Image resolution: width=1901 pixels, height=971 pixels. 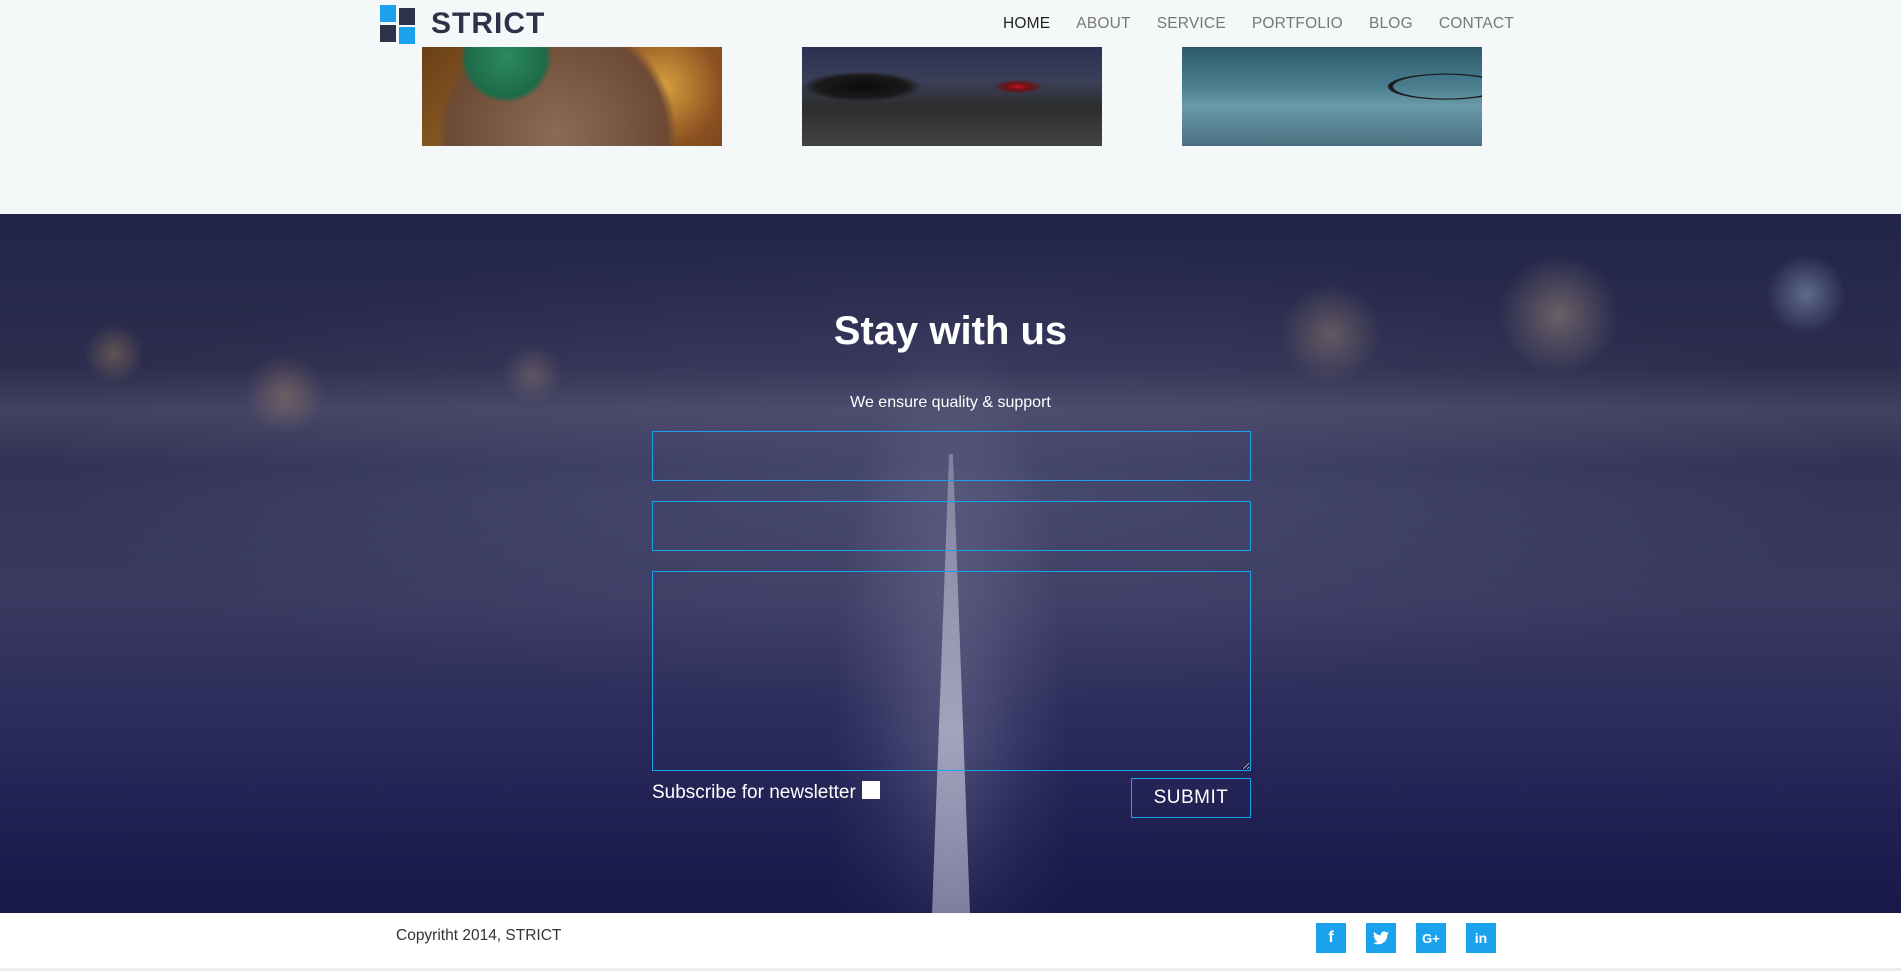 I want to click on logo-text: STRICT, so click(x=488, y=23).